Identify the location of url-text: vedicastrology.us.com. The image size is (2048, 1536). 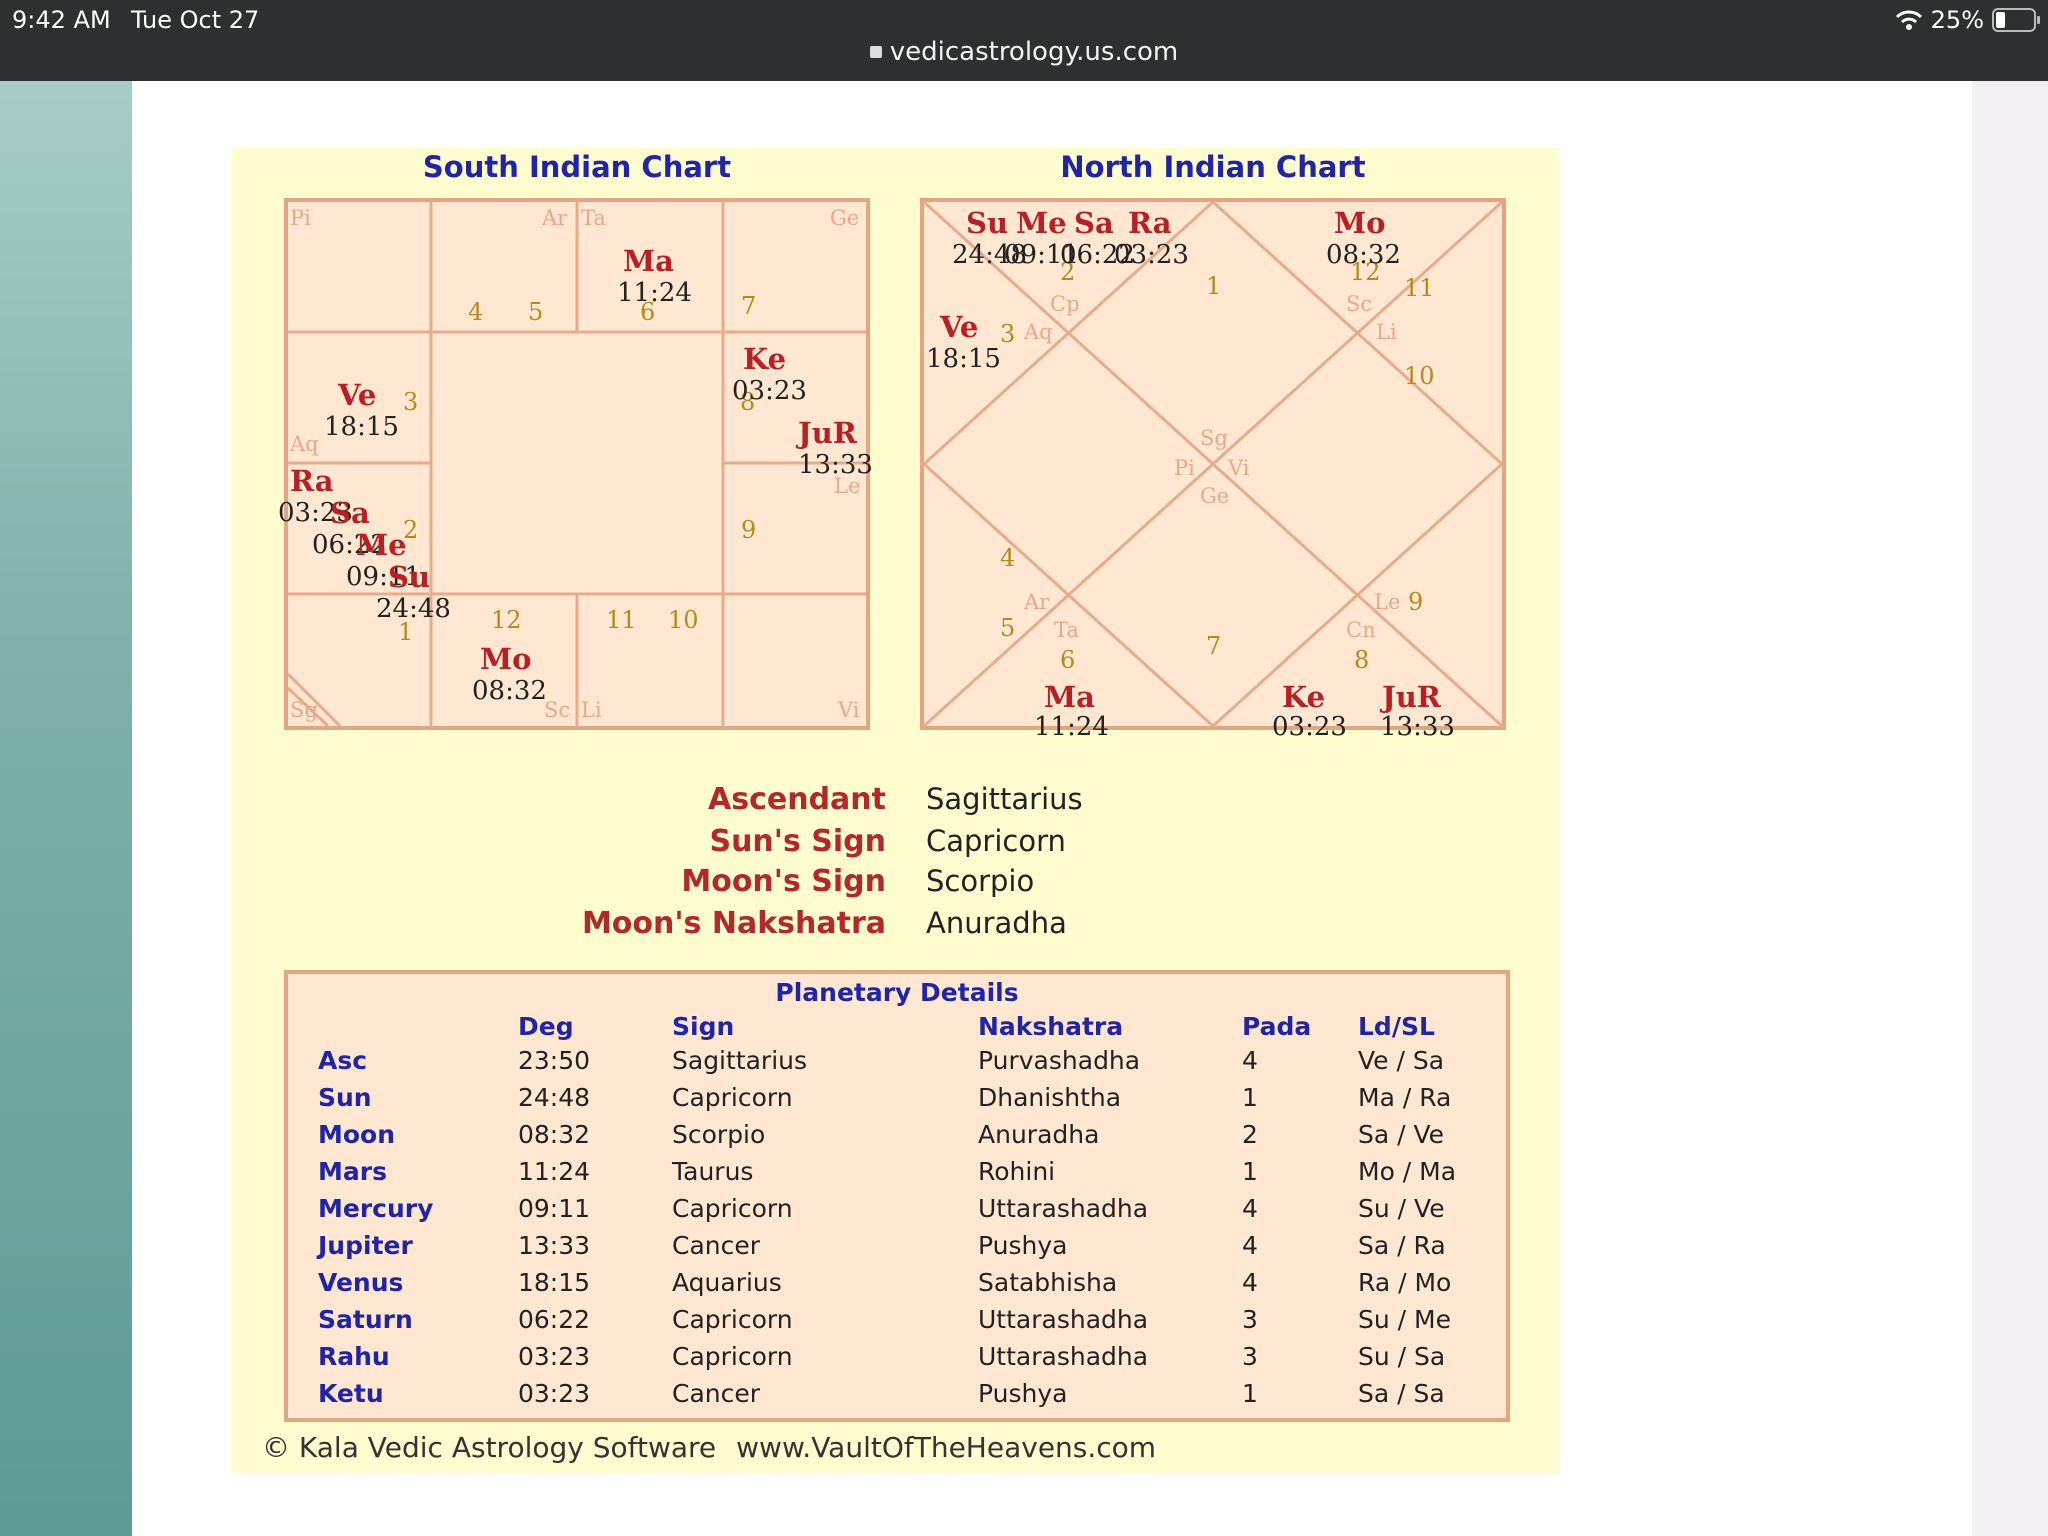
(1034, 52).